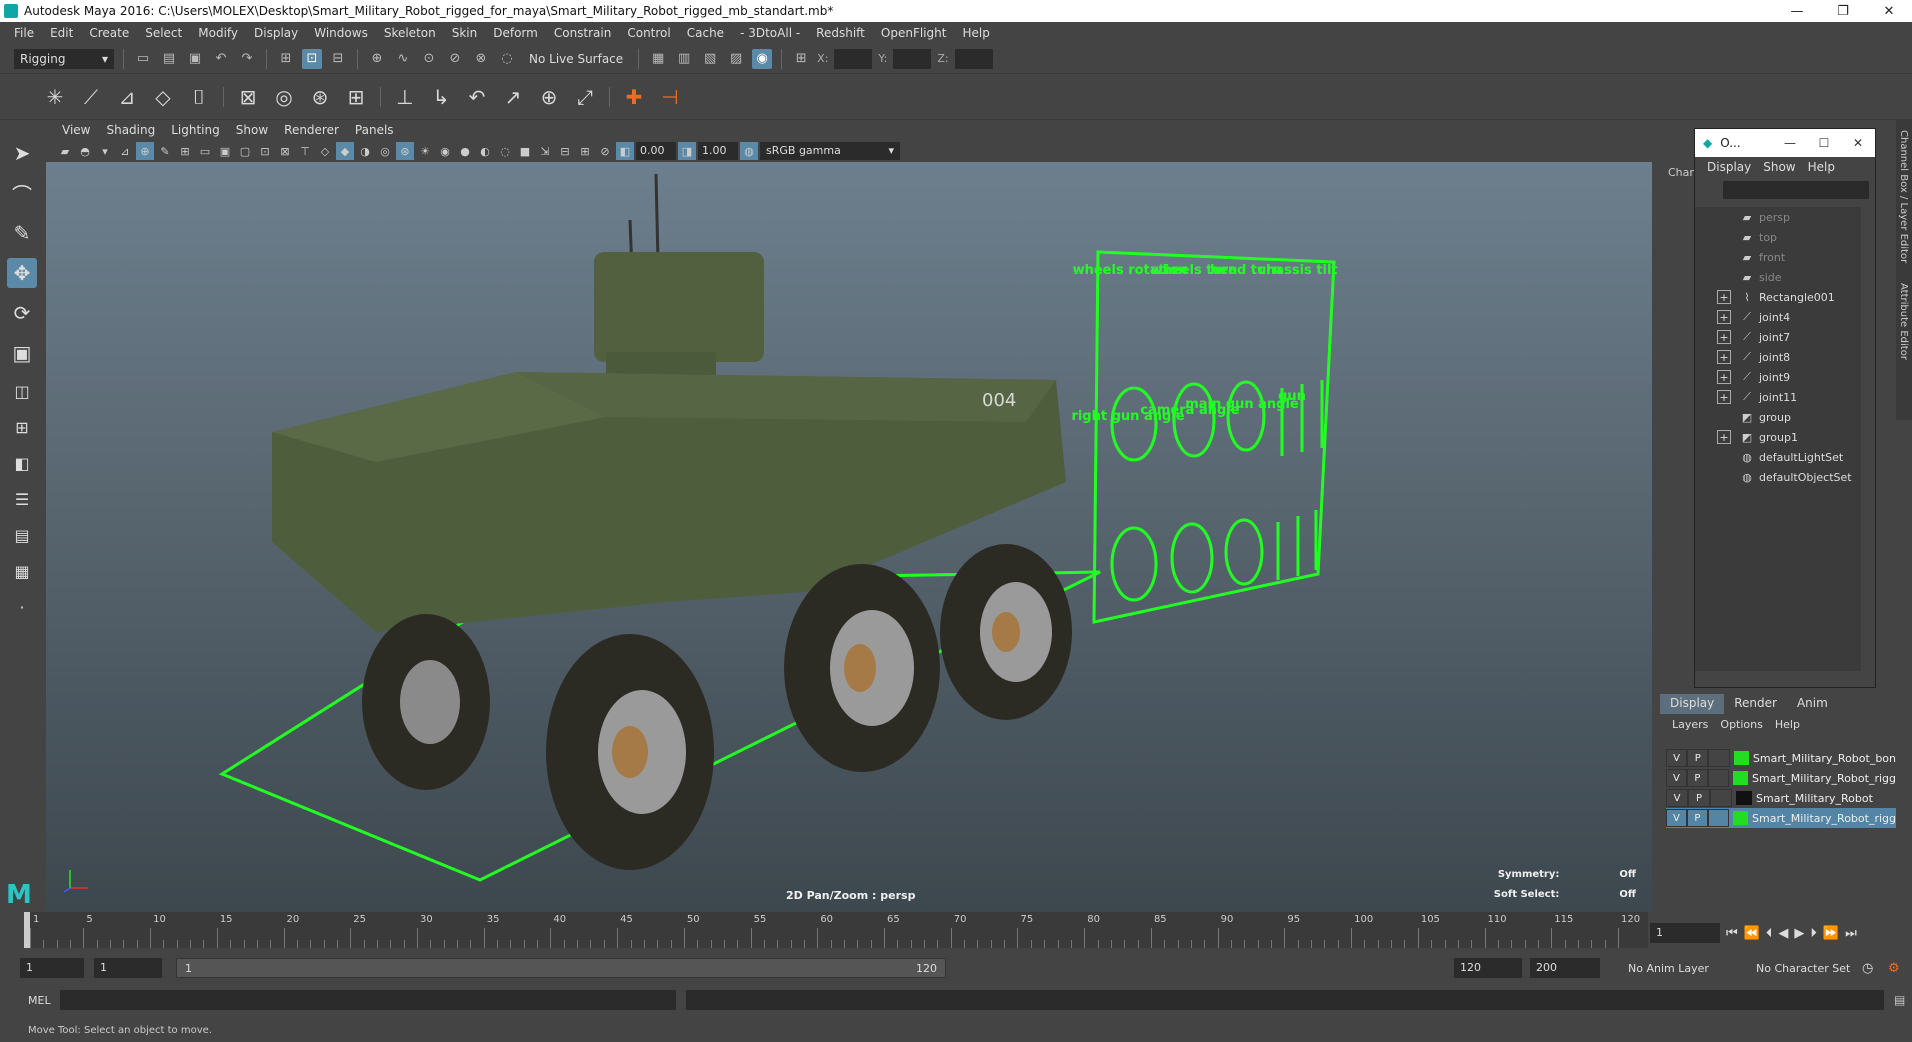 This screenshot has height=1042, width=1912. I want to click on render-frame-icon: ▥, so click(684, 59).